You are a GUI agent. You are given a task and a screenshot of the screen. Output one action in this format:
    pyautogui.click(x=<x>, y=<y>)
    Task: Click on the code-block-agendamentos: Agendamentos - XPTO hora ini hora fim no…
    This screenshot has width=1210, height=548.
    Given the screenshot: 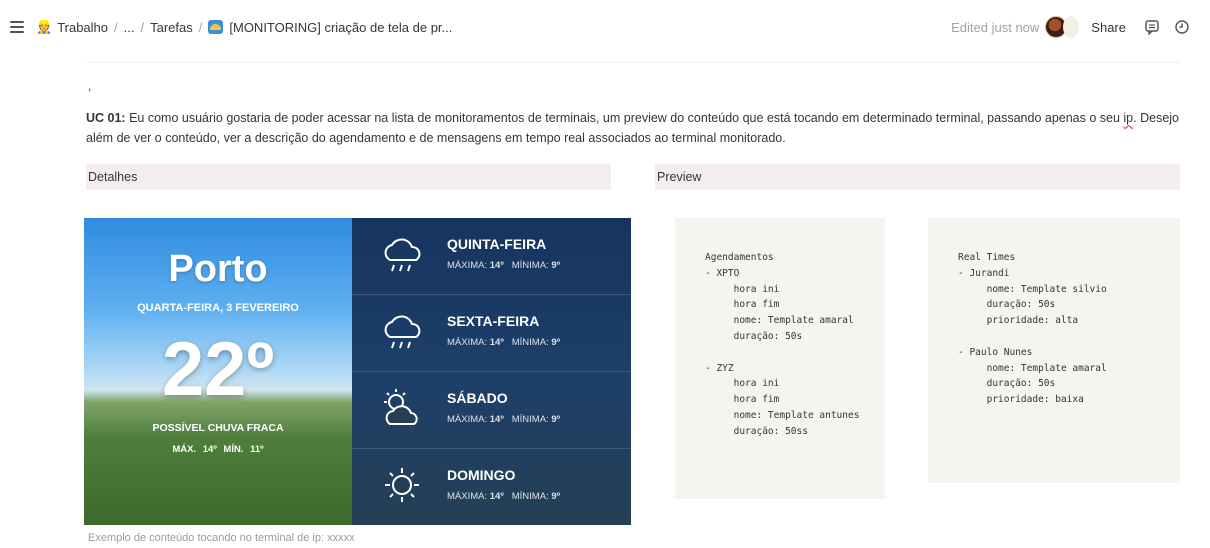 What is the action you would take?
    pyautogui.click(x=780, y=358)
    